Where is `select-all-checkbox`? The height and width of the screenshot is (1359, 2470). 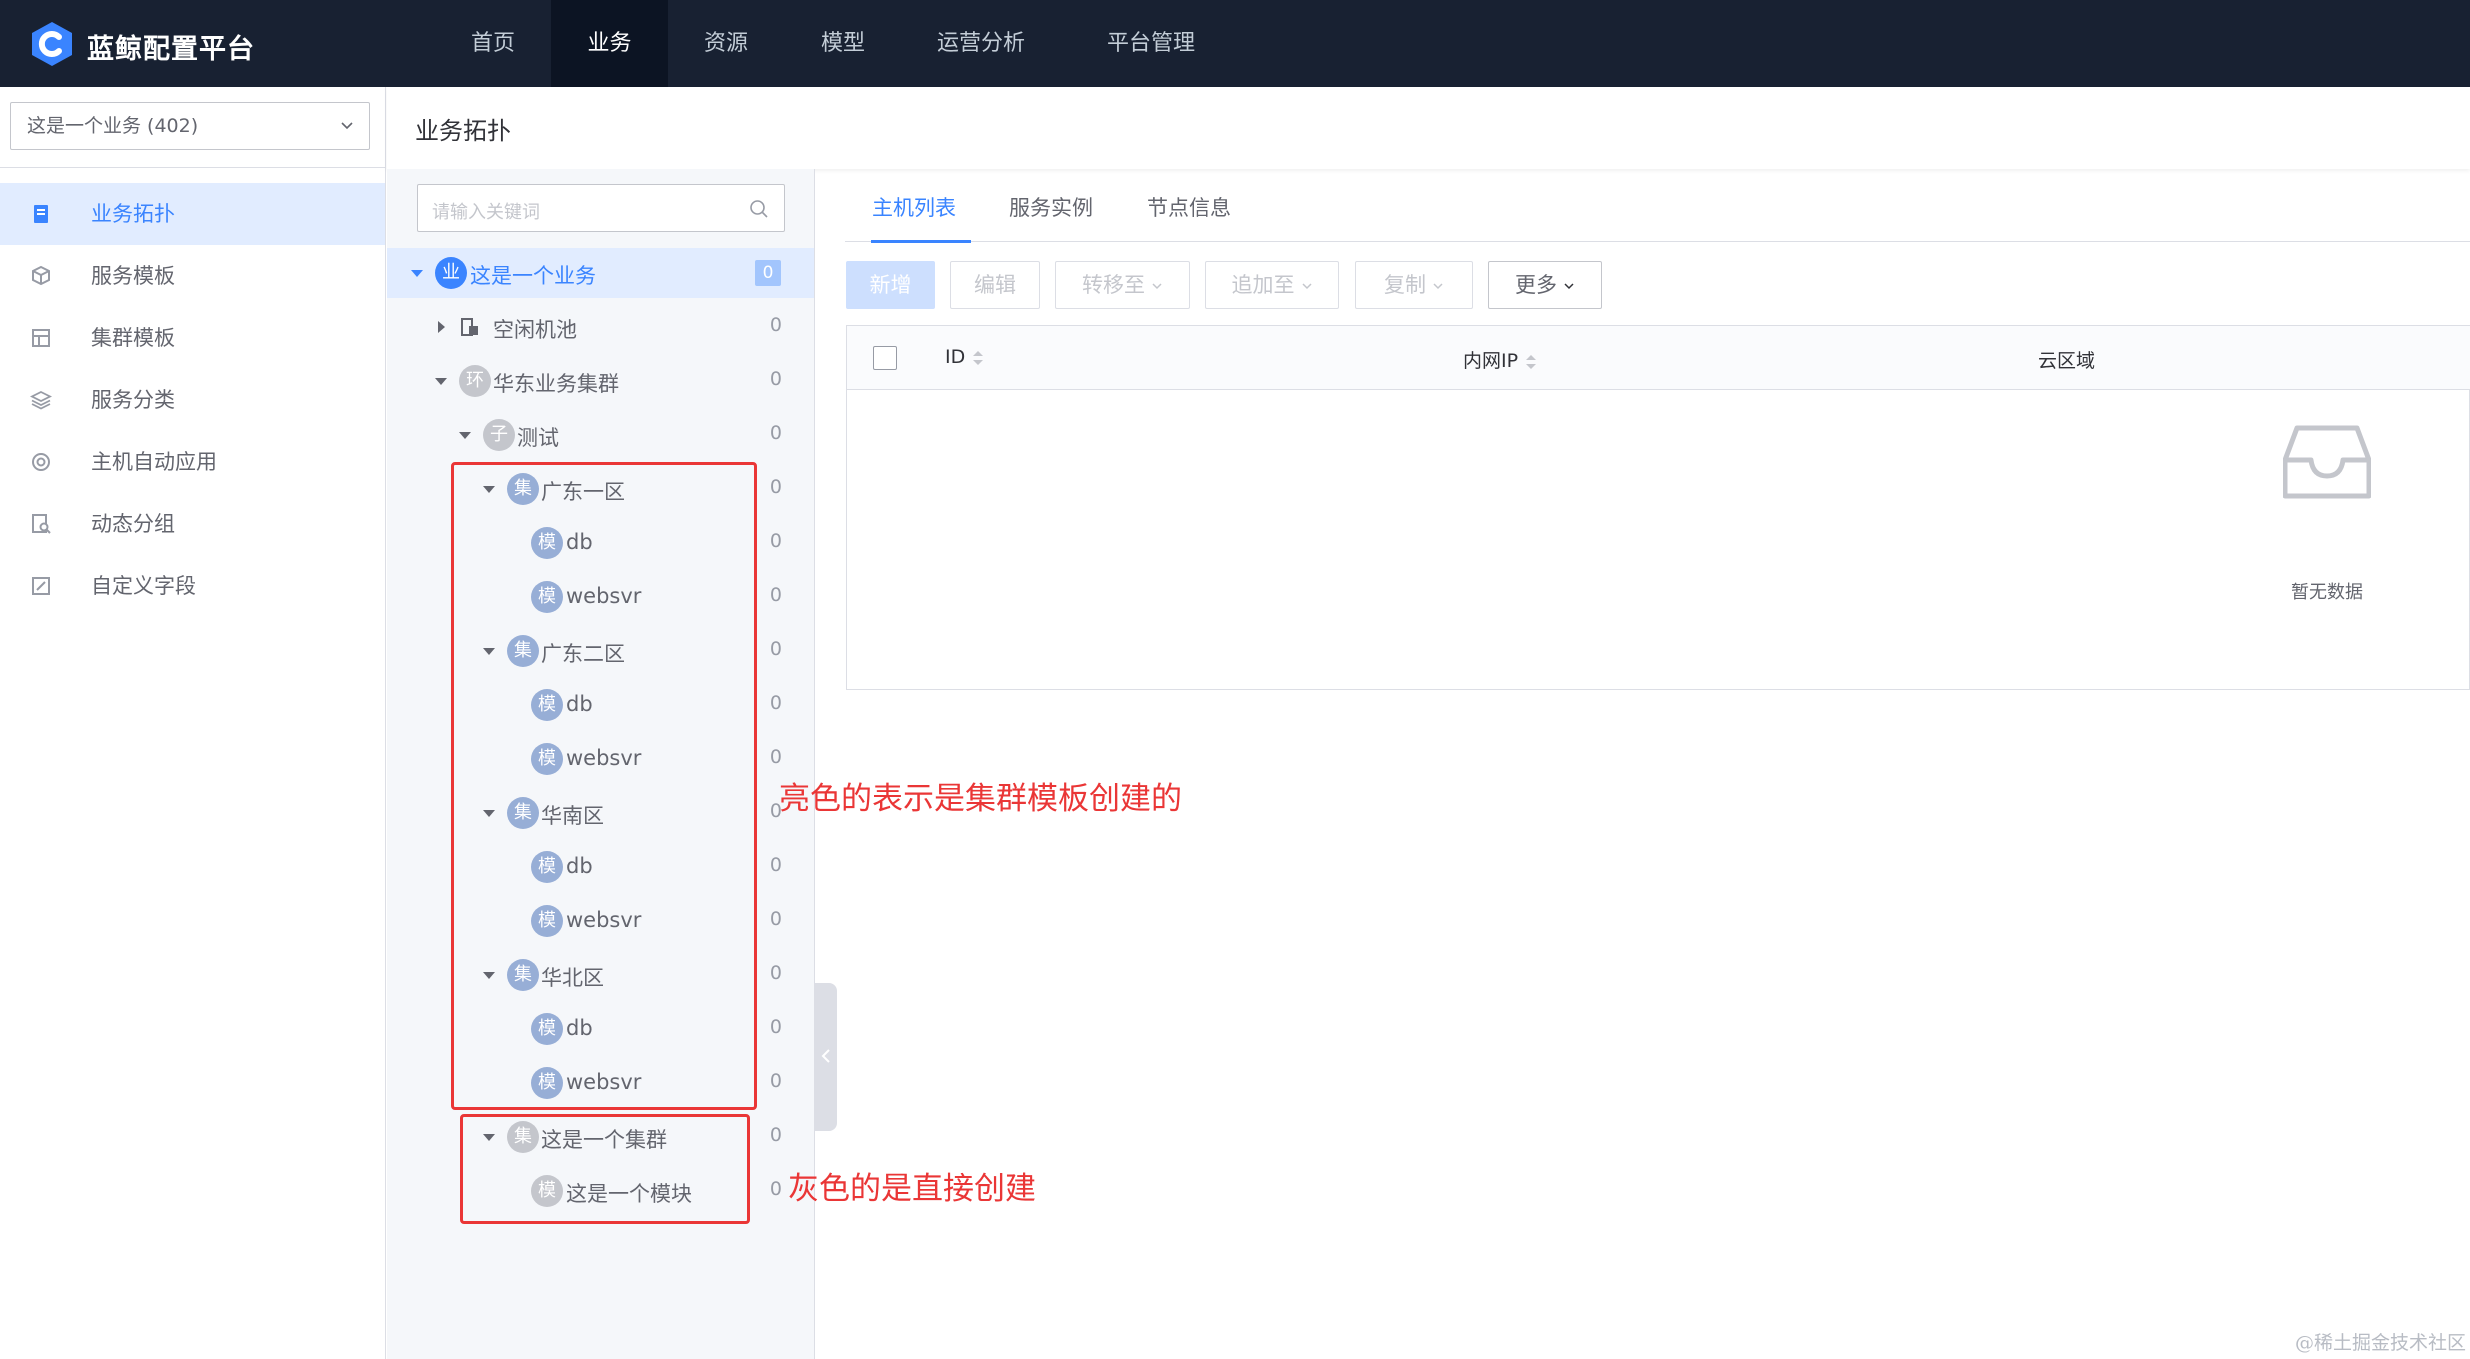 select-all-checkbox is located at coordinates (885, 358).